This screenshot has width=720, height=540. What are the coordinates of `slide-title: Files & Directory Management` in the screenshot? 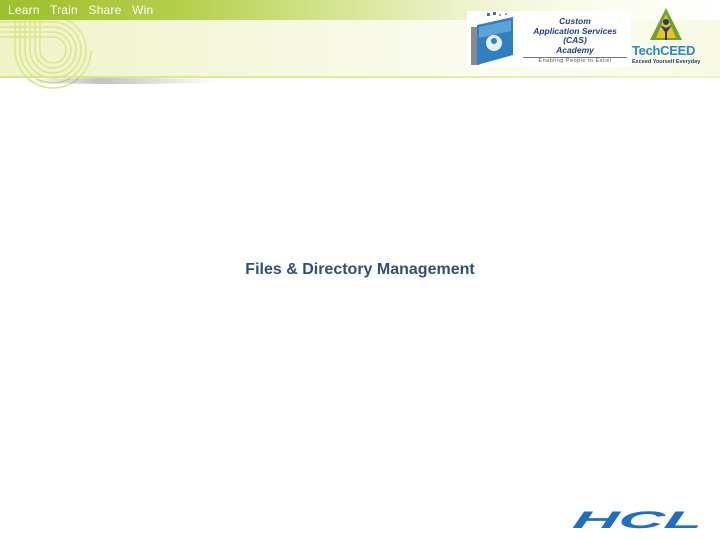 It's located at (360, 269).